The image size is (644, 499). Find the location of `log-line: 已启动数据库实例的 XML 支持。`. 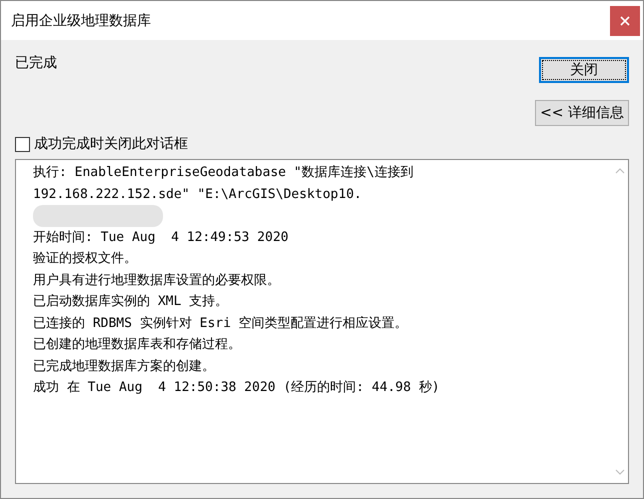

log-line: 已启动数据库实例的 XML 支持。 is located at coordinates (131, 302).